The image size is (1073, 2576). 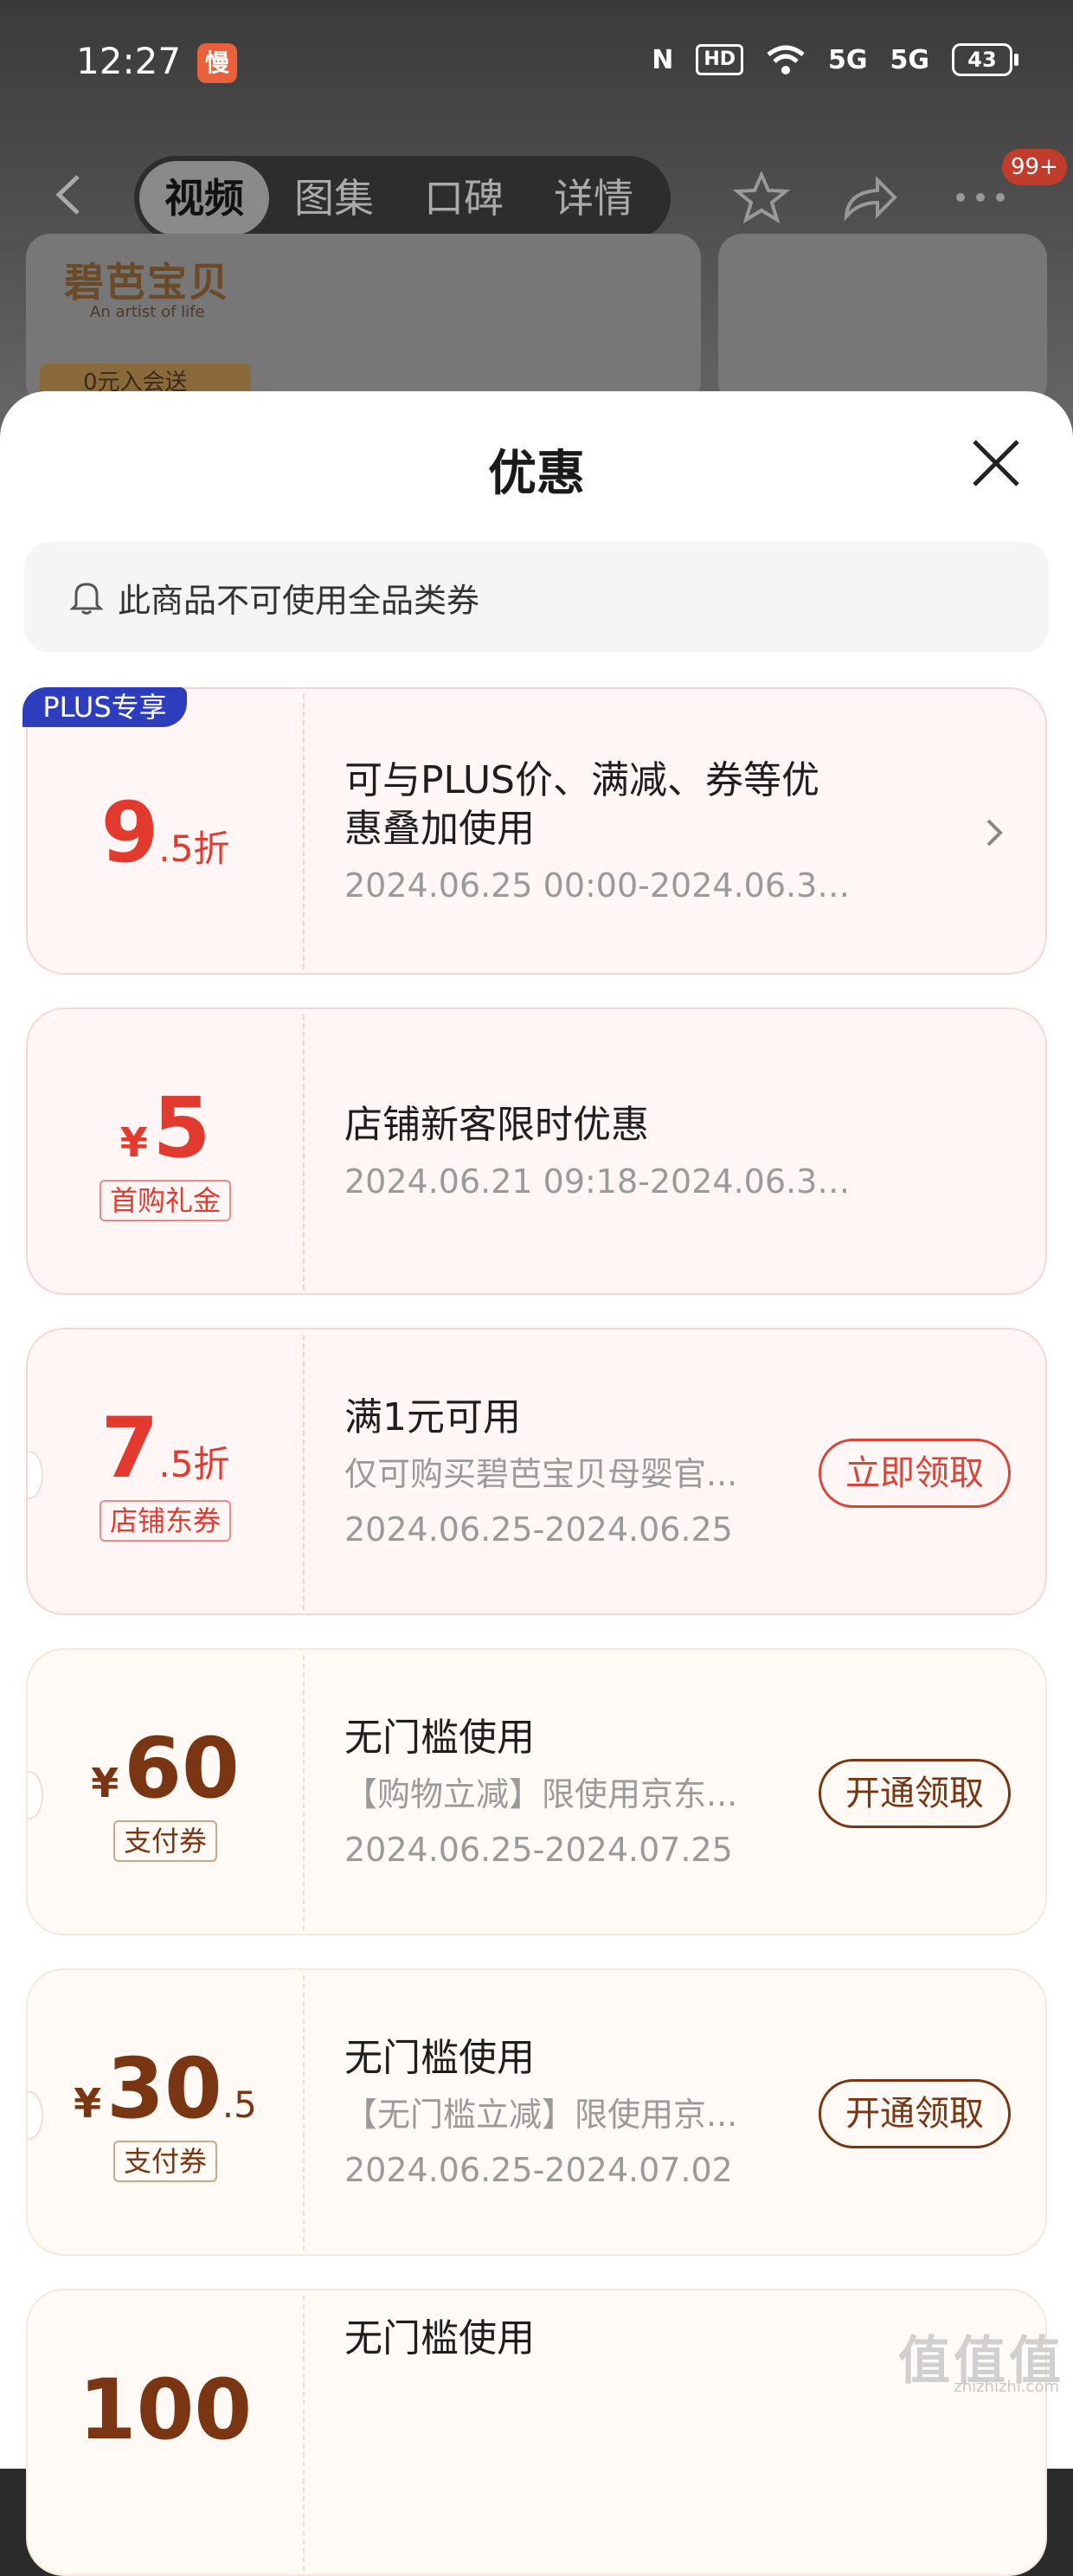 What do you see at coordinates (786, 59) in the screenshot?
I see `wifi-icon` at bounding box center [786, 59].